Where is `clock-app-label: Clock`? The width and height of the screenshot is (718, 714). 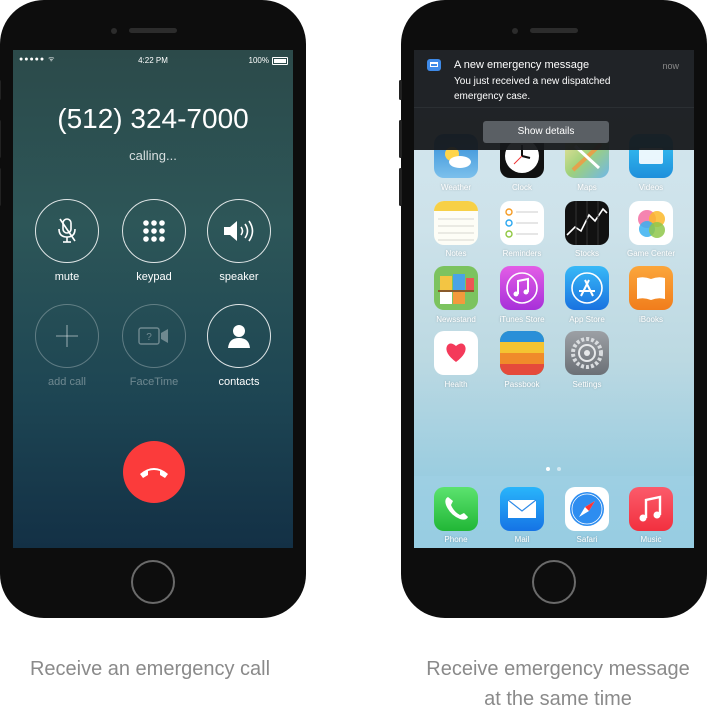
clock-app-label: Clock is located at coordinates (521, 187).